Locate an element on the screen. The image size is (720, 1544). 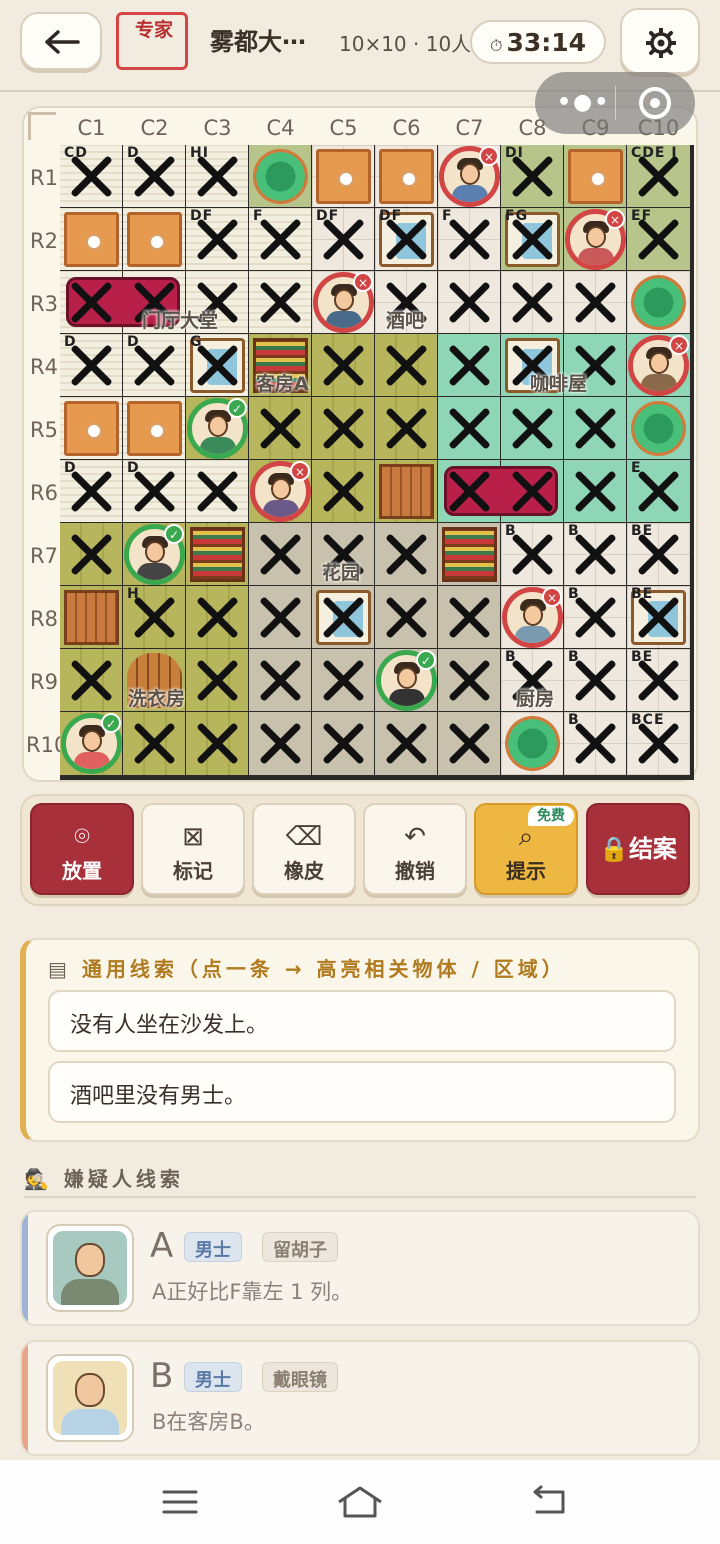
board-cell: HI is located at coordinates (217, 176).